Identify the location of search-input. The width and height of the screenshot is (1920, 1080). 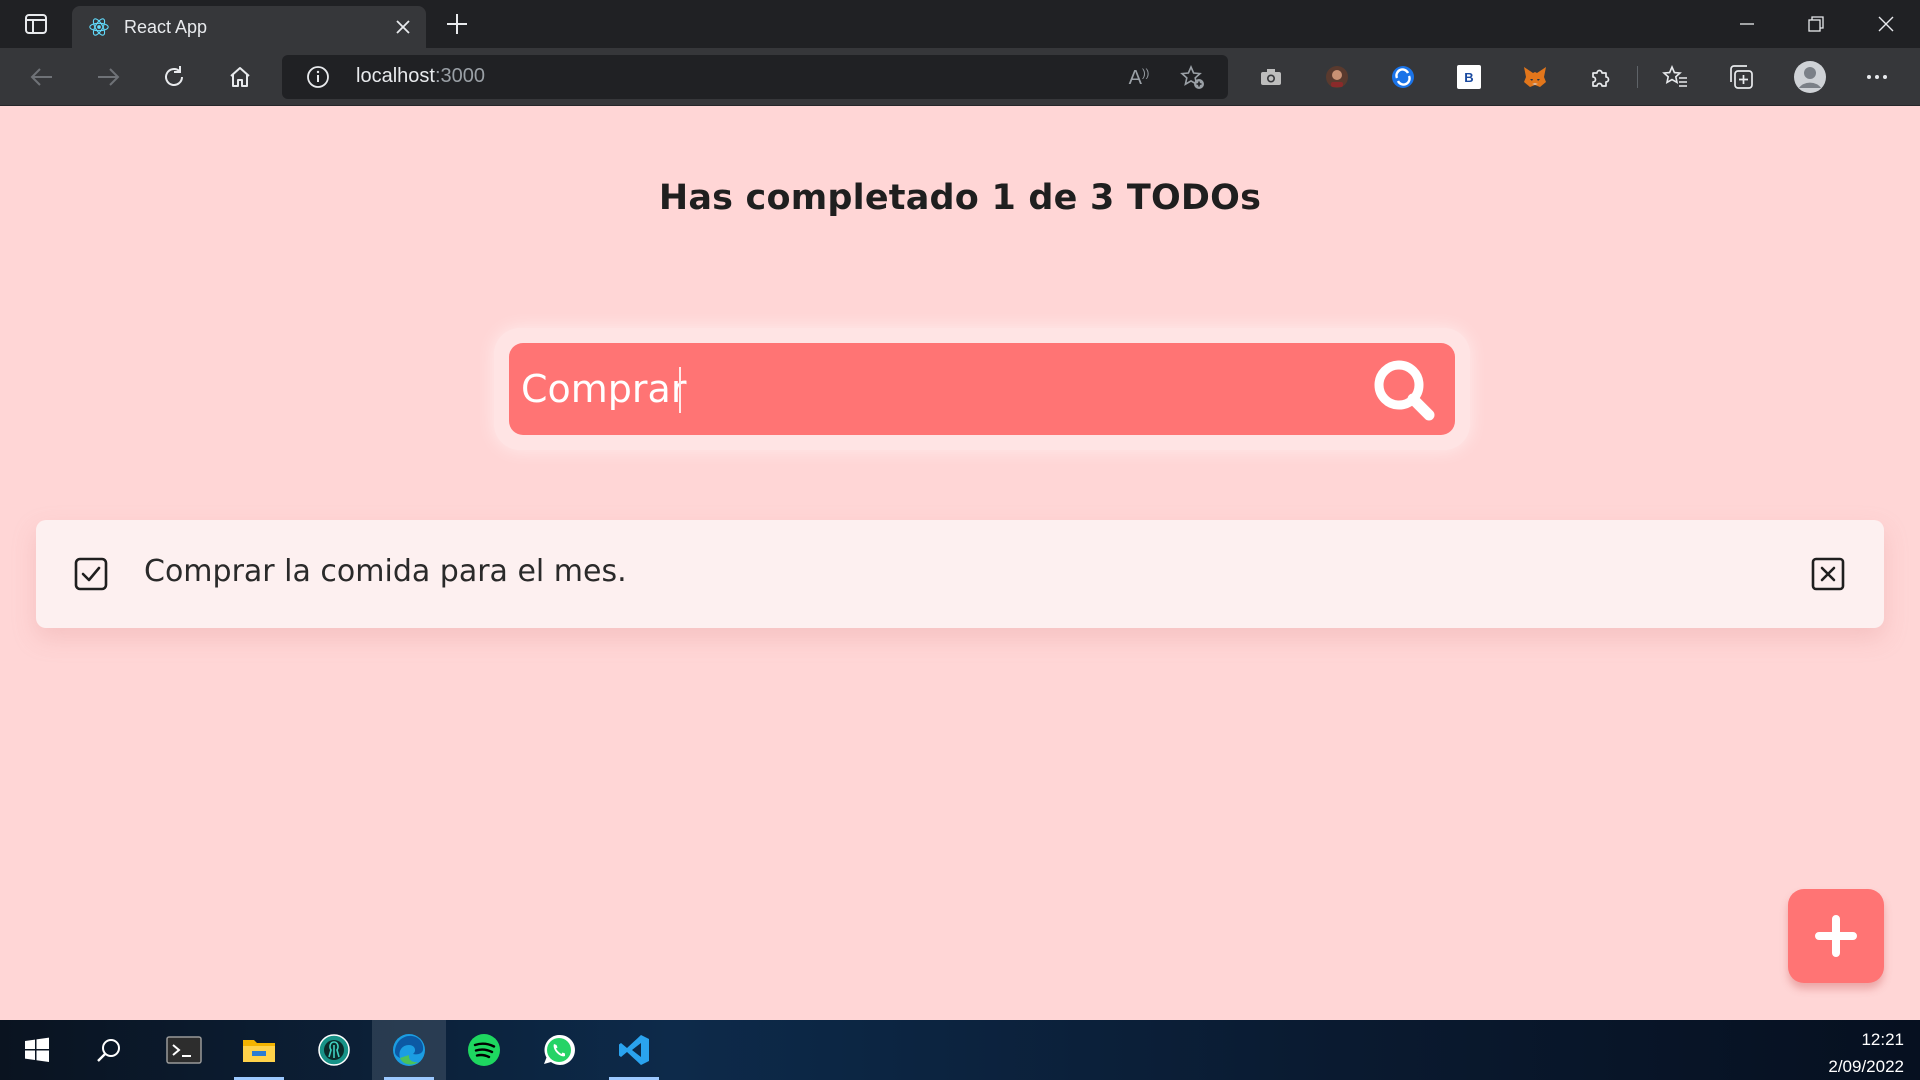
(939, 389).